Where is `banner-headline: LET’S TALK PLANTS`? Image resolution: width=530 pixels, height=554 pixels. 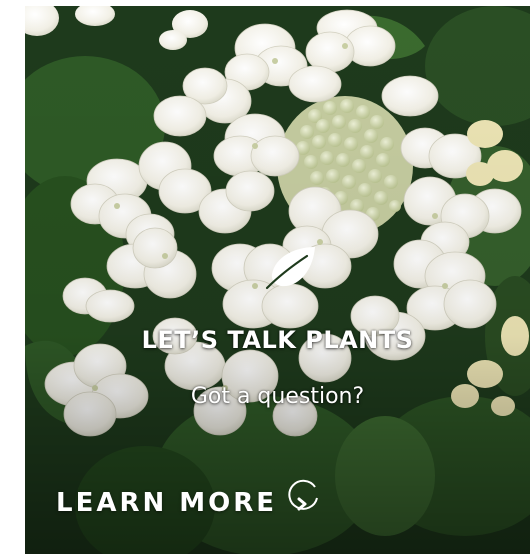 banner-headline: LET’S TALK PLANTS is located at coordinates (277, 340).